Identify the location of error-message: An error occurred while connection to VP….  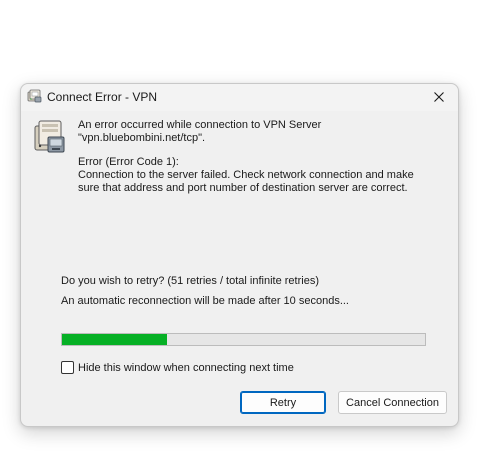
(200, 131).